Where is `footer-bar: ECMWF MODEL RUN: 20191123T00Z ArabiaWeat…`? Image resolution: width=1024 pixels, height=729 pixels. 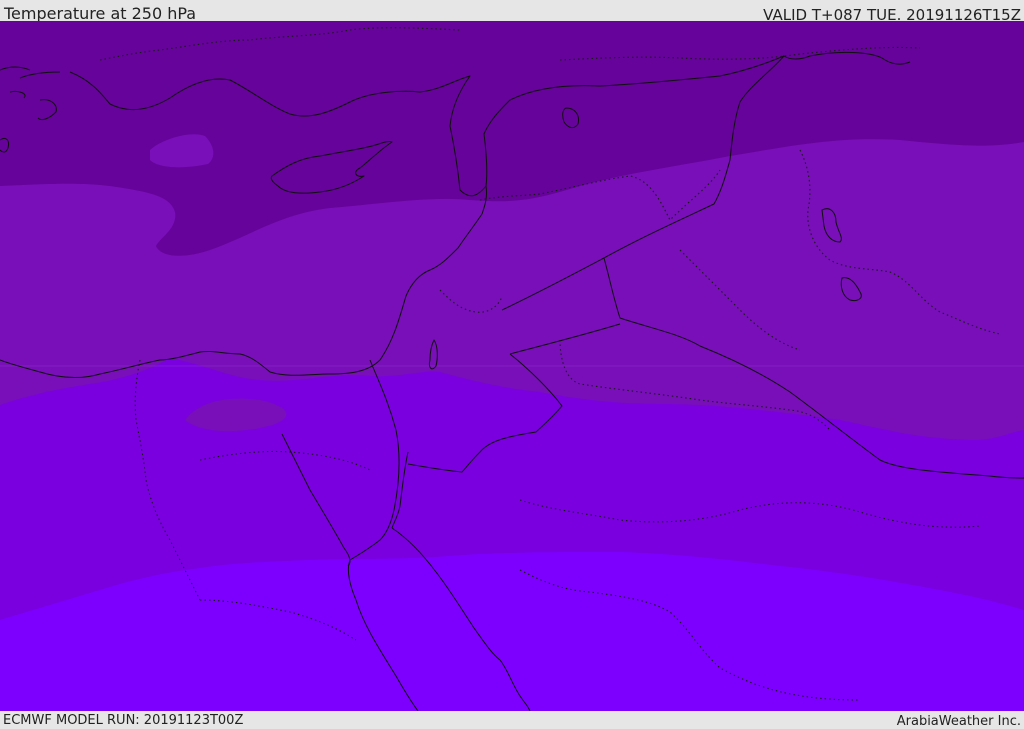 footer-bar: ECMWF MODEL RUN: 20191123T00Z ArabiaWeat… is located at coordinates (512, 720).